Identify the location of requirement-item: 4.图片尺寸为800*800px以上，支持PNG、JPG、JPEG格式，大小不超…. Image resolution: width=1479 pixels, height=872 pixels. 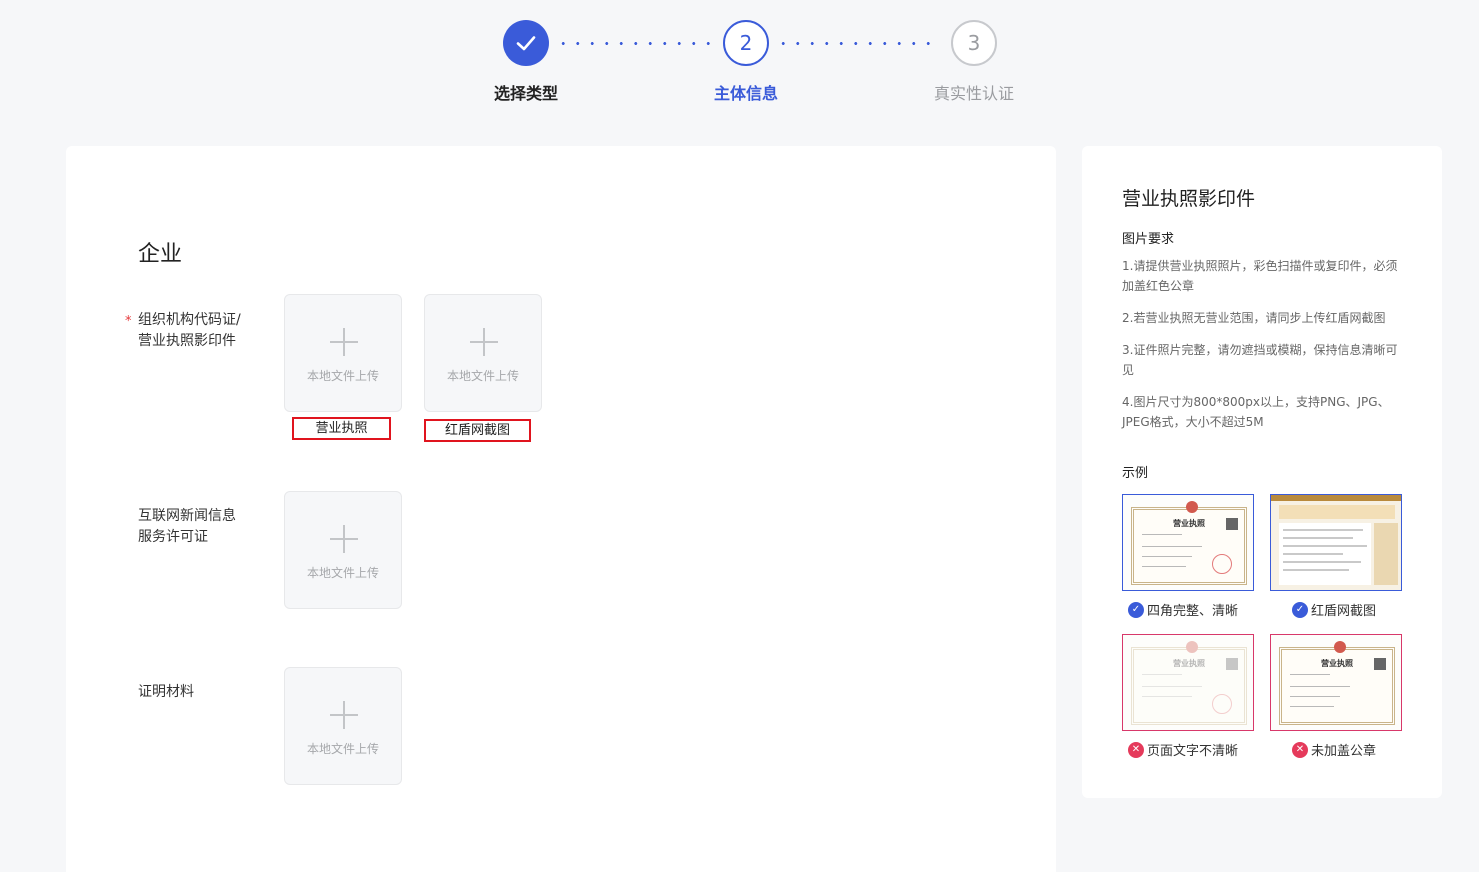
(1256, 412).